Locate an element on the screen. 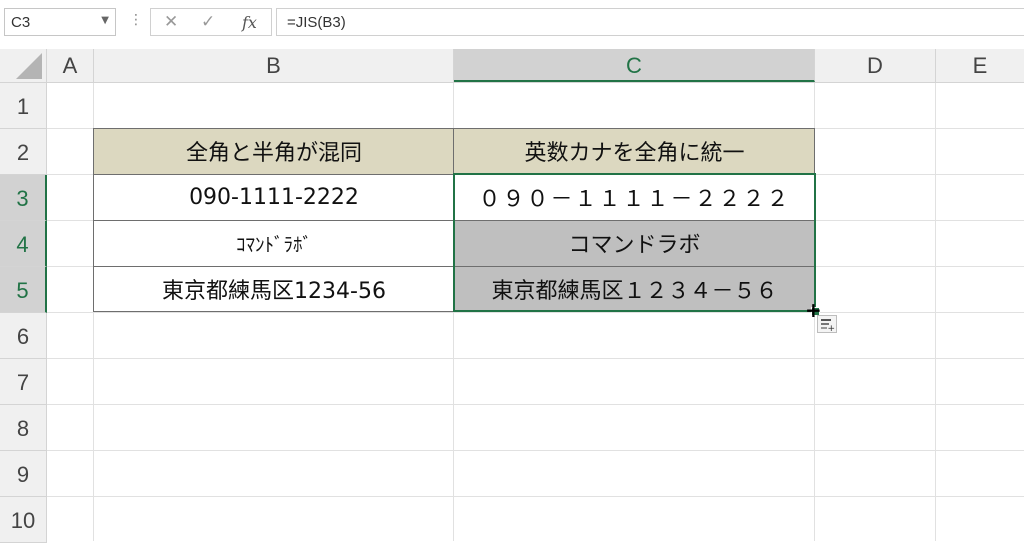 The image size is (1024, 545). select-all-button is located at coordinates (23, 65).